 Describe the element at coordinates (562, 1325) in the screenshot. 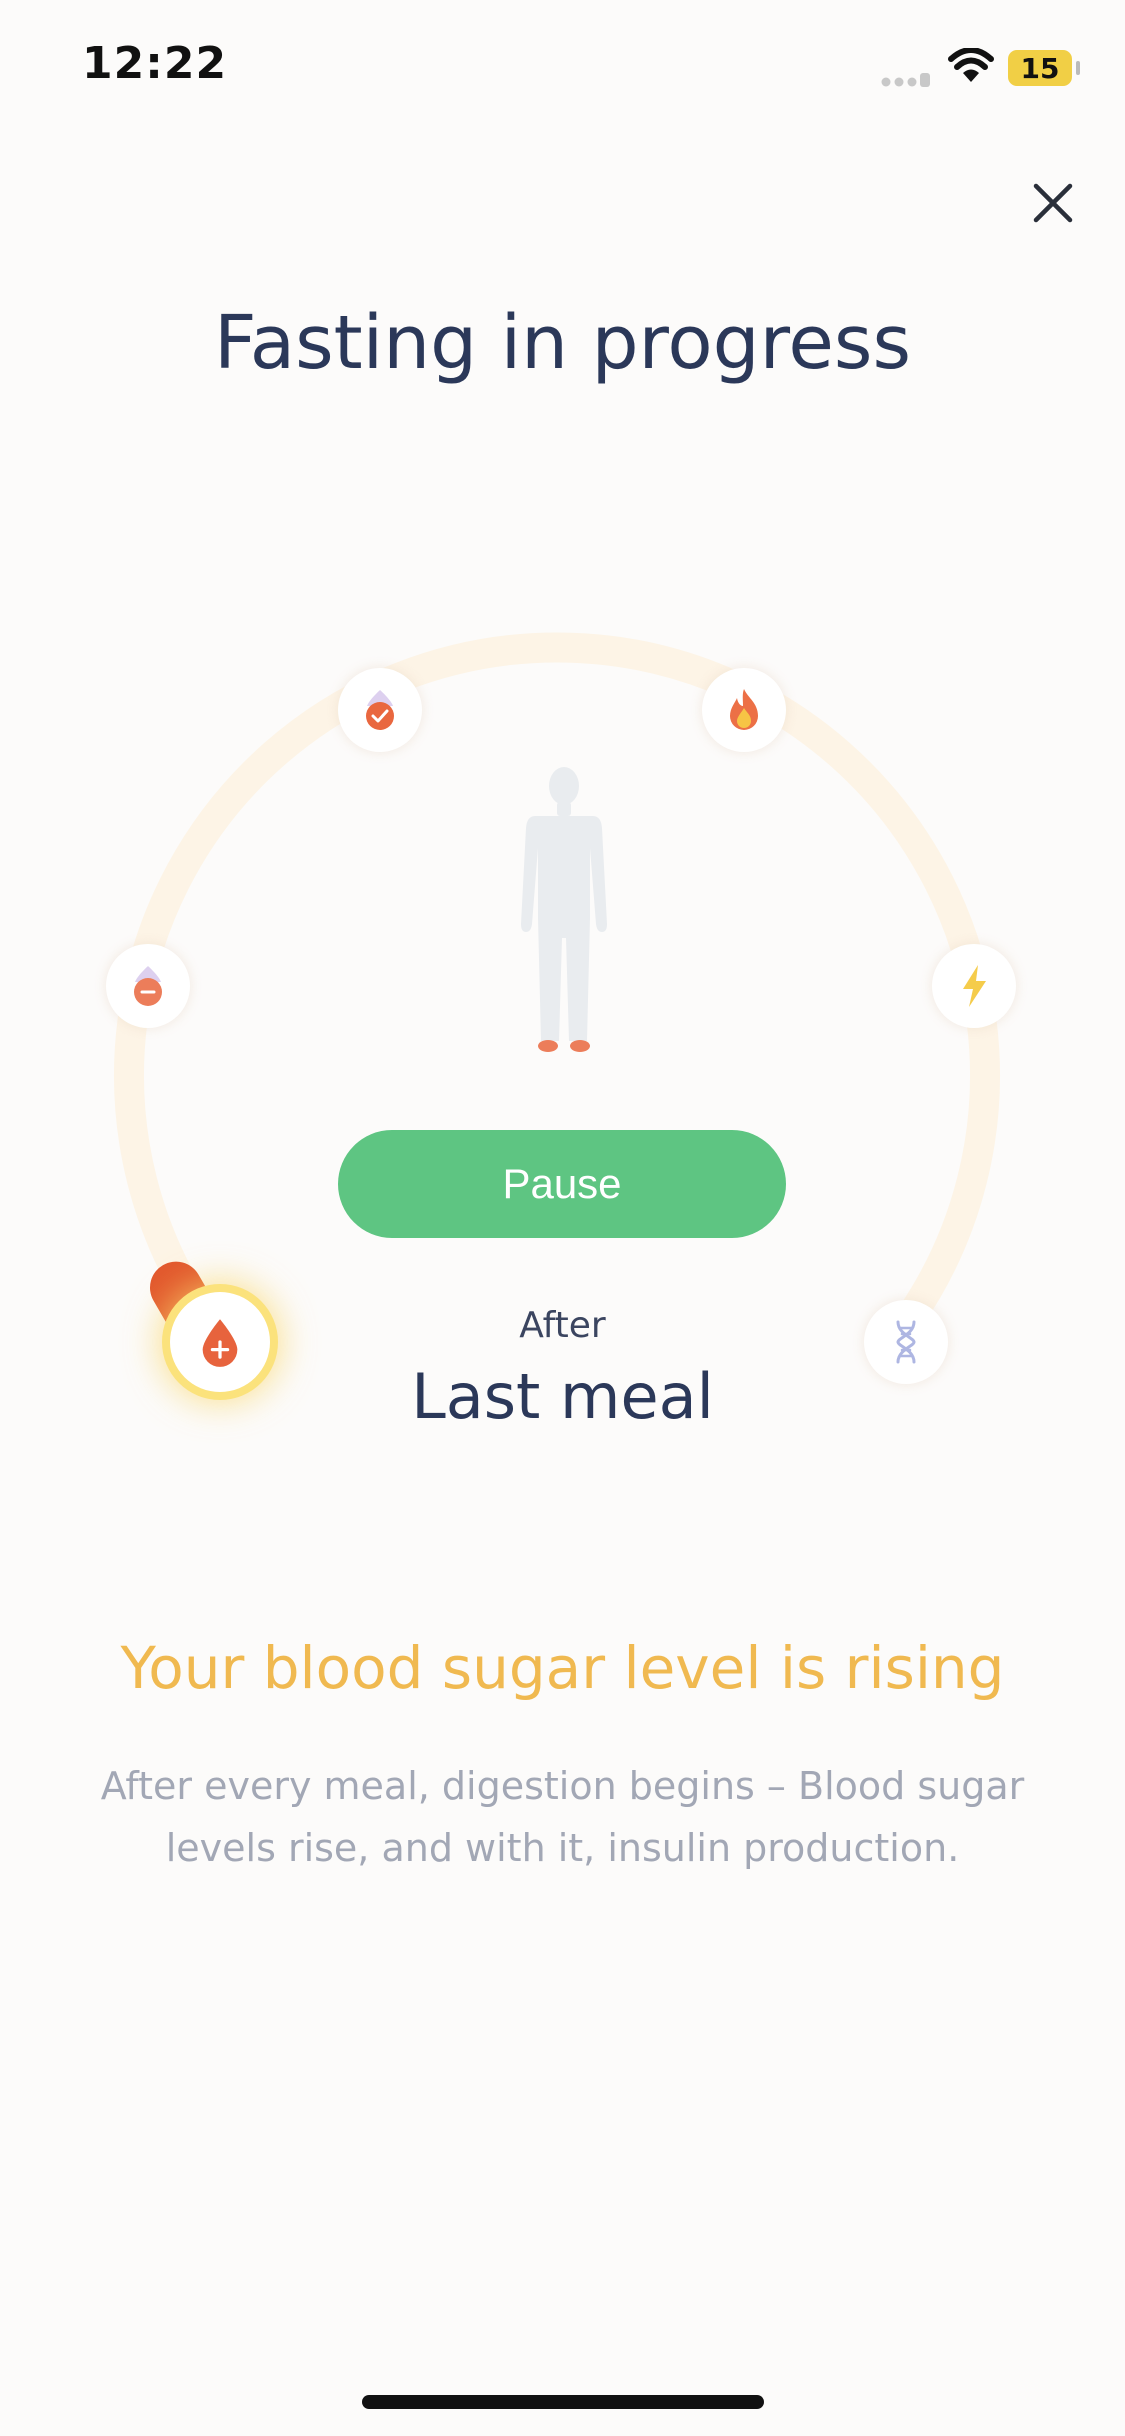

I see `timer-prefix: After` at that location.